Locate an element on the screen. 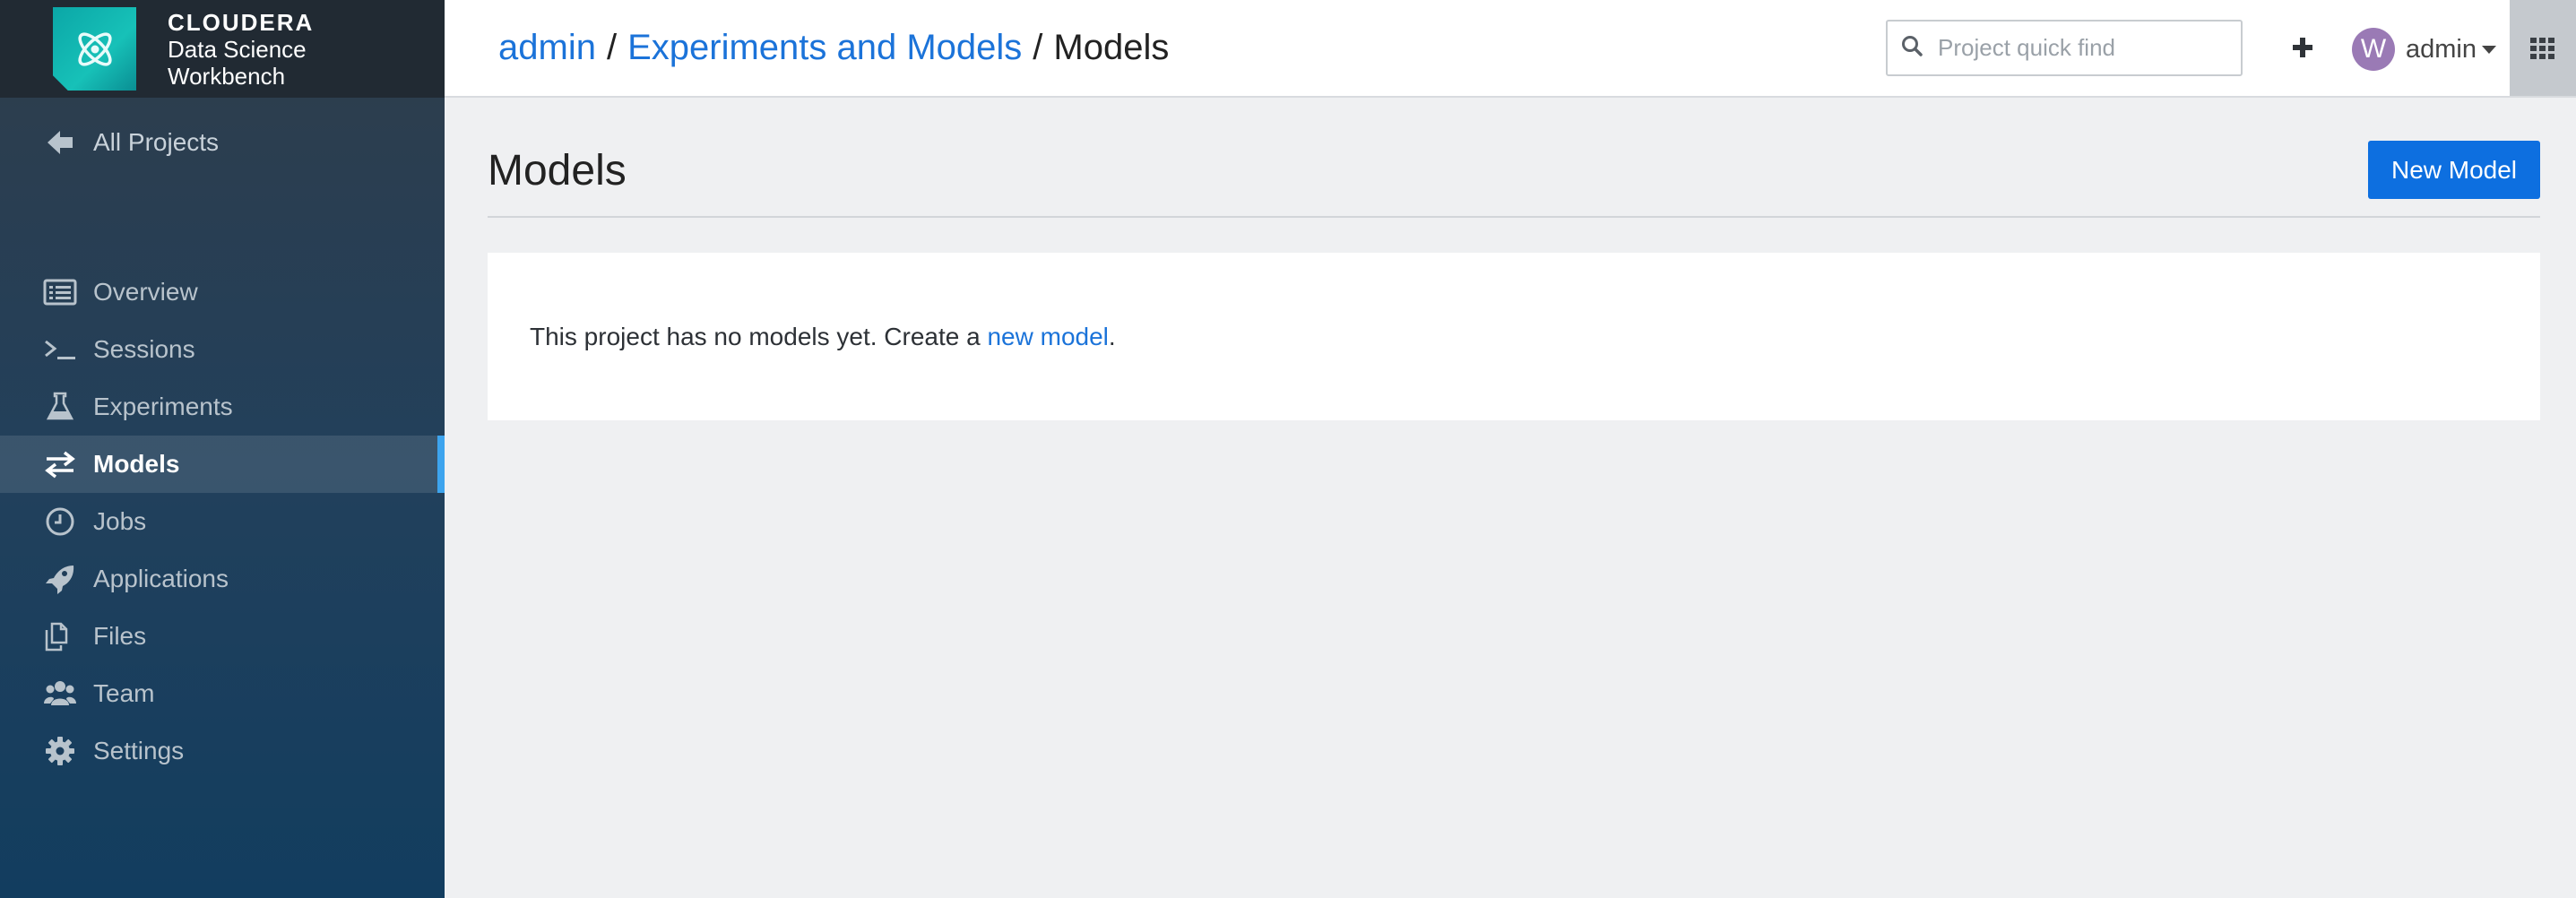 This screenshot has height=898, width=2576. brand-product-line1: Data Science is located at coordinates (237, 49).